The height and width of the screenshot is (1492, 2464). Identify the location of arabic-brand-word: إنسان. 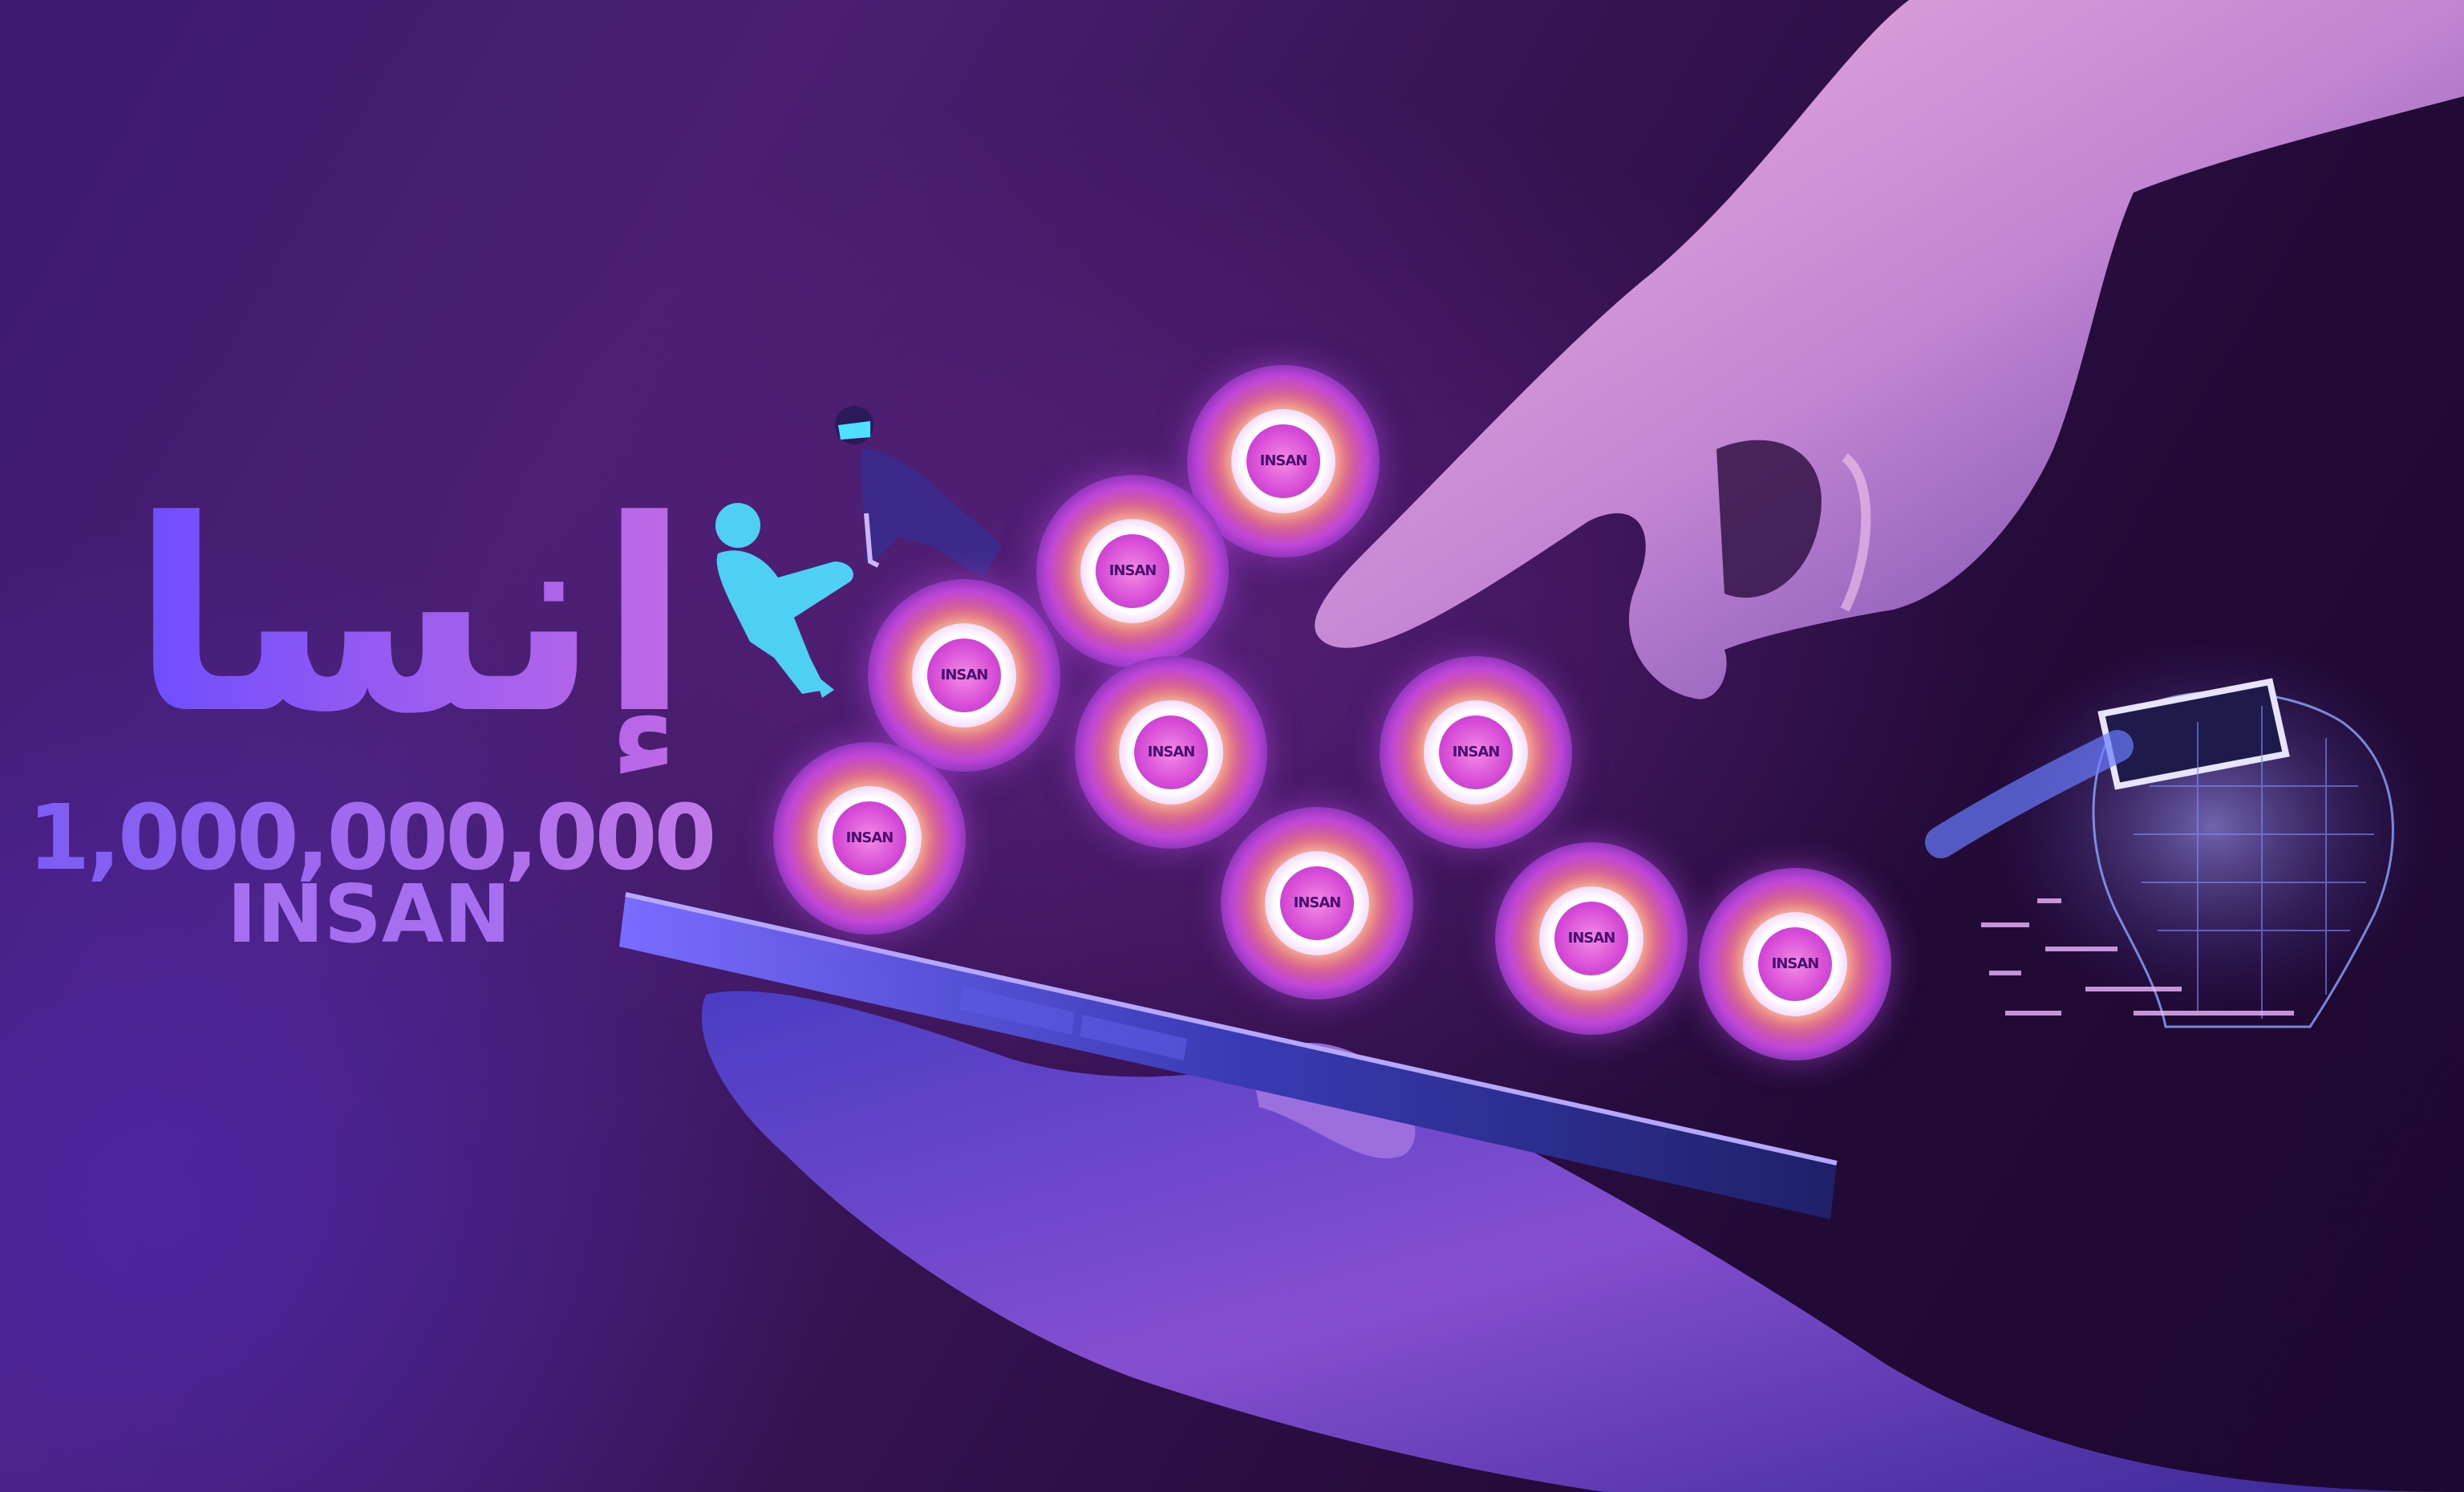
(345, 617).